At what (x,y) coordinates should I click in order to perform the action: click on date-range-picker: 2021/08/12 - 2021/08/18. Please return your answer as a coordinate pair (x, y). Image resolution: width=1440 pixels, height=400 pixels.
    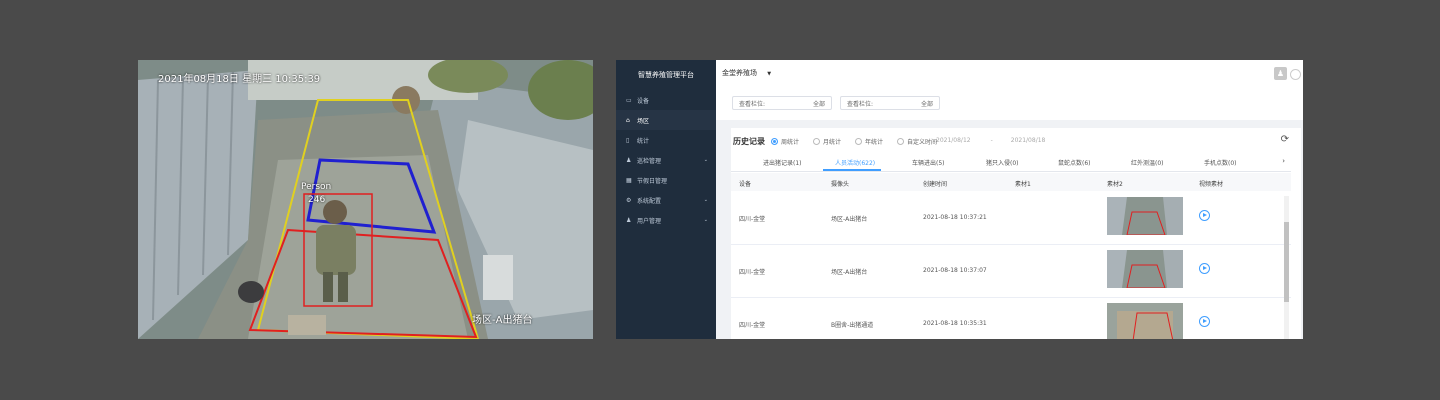
    Looking at the image, I should click on (990, 140).